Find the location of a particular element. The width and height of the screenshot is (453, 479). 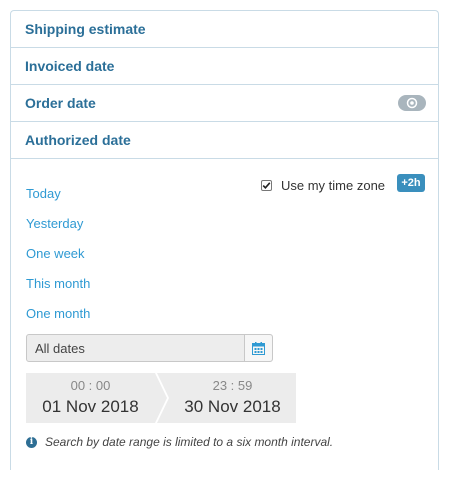

eye-icon is located at coordinates (412, 103).